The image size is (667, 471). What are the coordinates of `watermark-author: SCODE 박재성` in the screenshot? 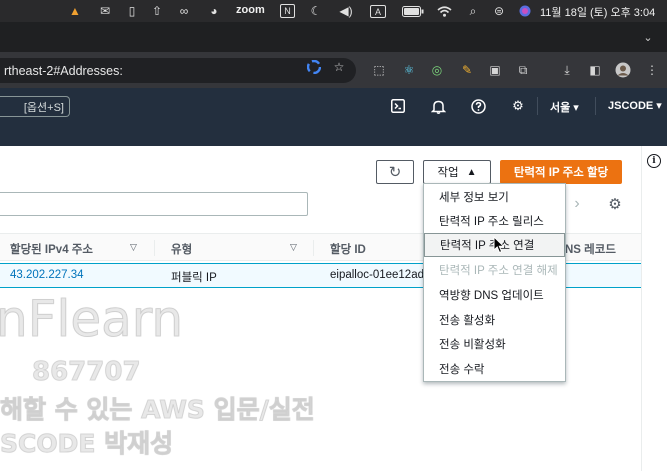 It's located at (87, 444).